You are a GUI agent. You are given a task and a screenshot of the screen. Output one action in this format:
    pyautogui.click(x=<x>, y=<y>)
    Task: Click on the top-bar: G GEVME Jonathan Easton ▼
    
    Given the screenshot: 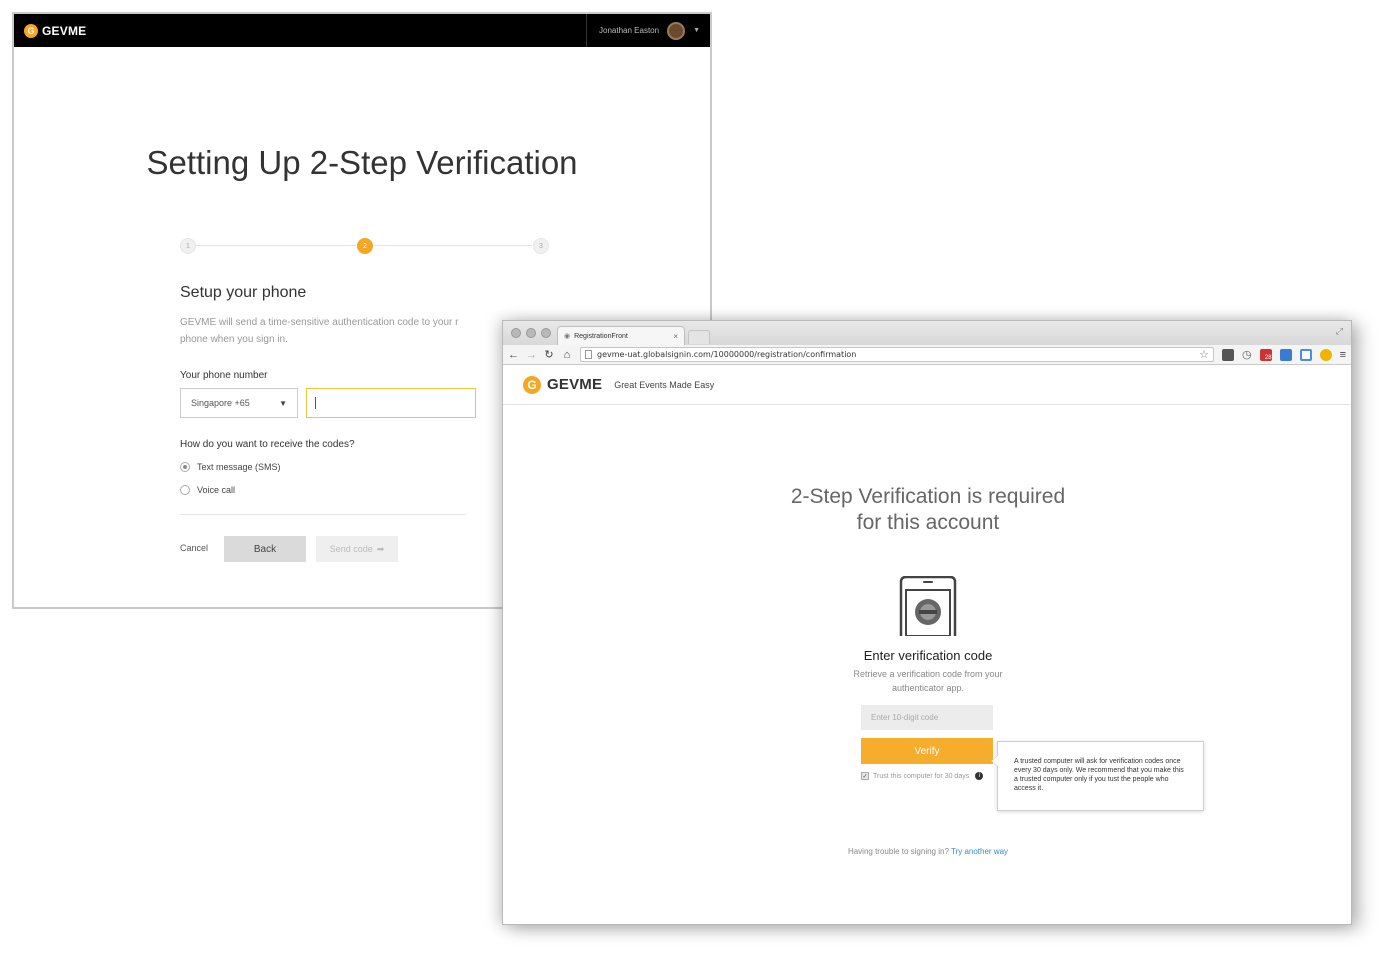 What is the action you would take?
    pyautogui.click(x=362, y=30)
    